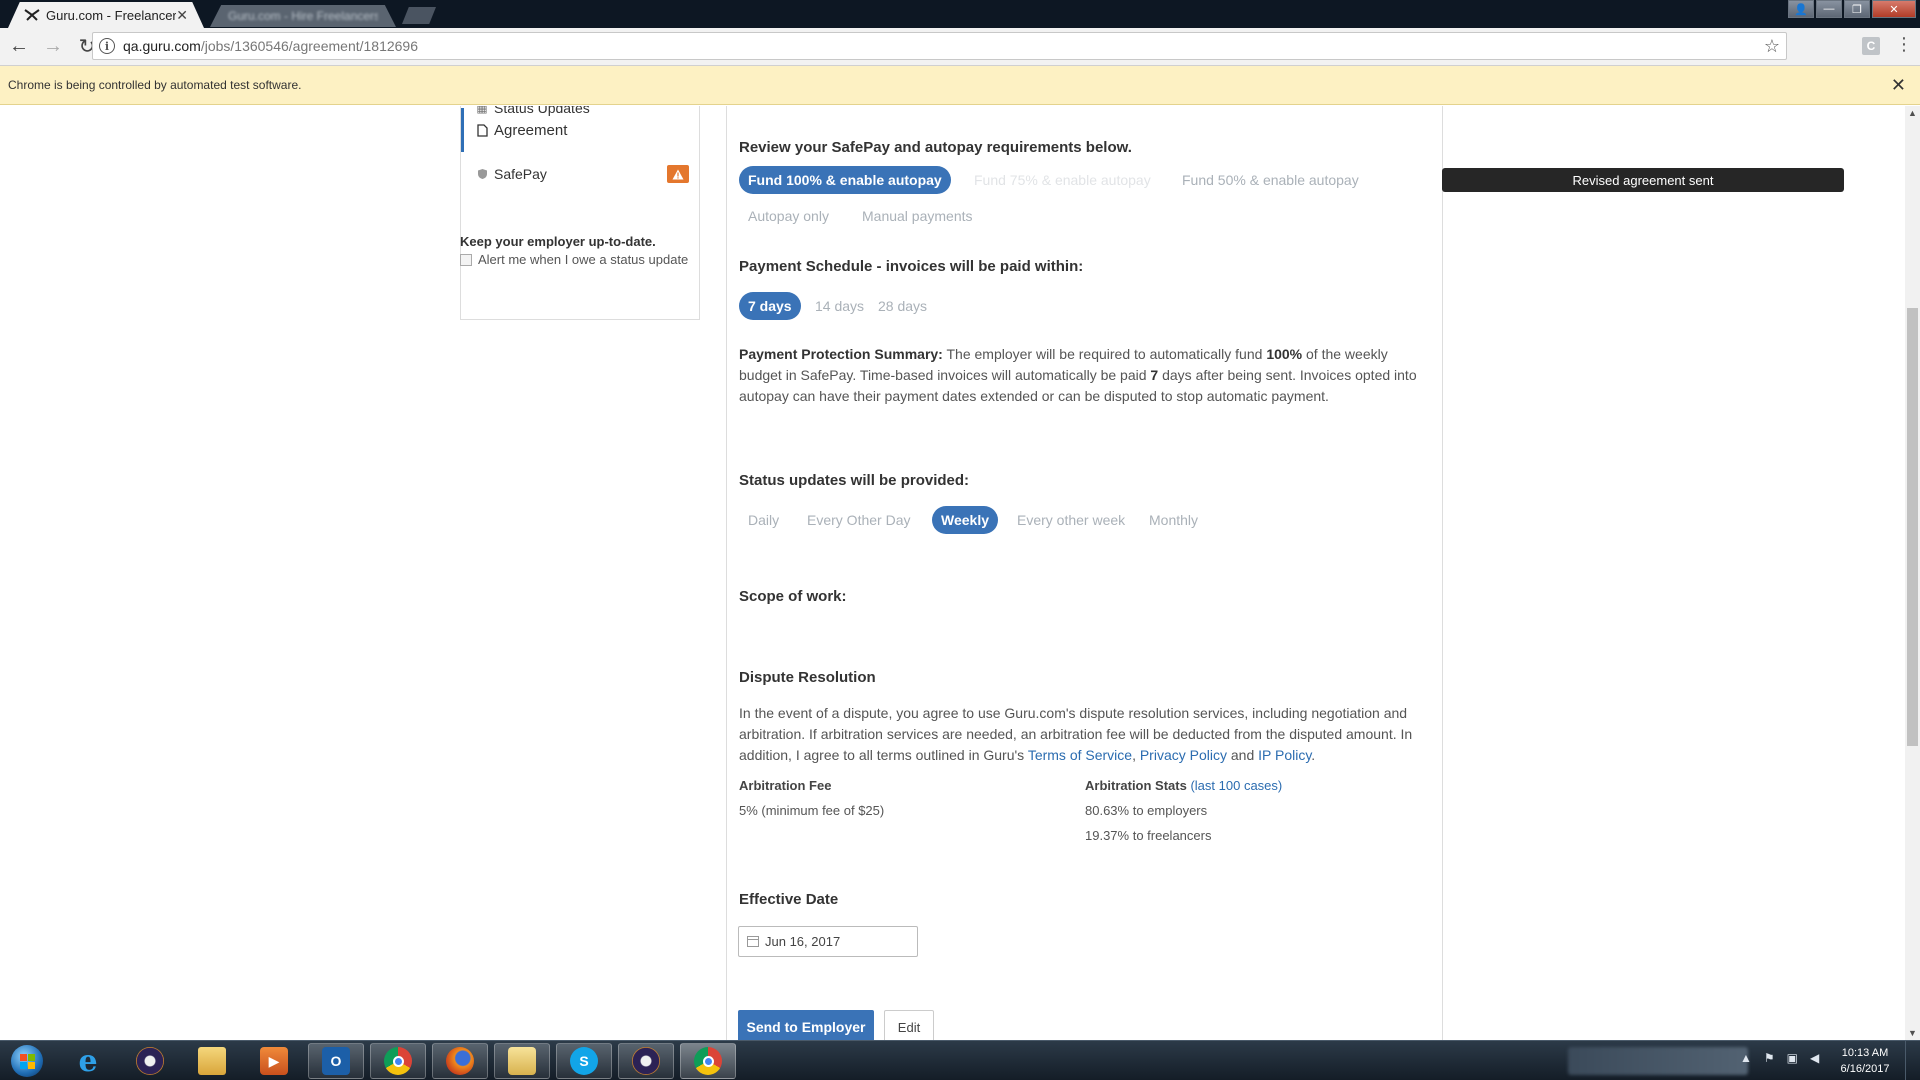 The height and width of the screenshot is (1080, 1920). I want to click on tab-title-inactive: Guru.com - Hire Freelancers, so click(303, 16).